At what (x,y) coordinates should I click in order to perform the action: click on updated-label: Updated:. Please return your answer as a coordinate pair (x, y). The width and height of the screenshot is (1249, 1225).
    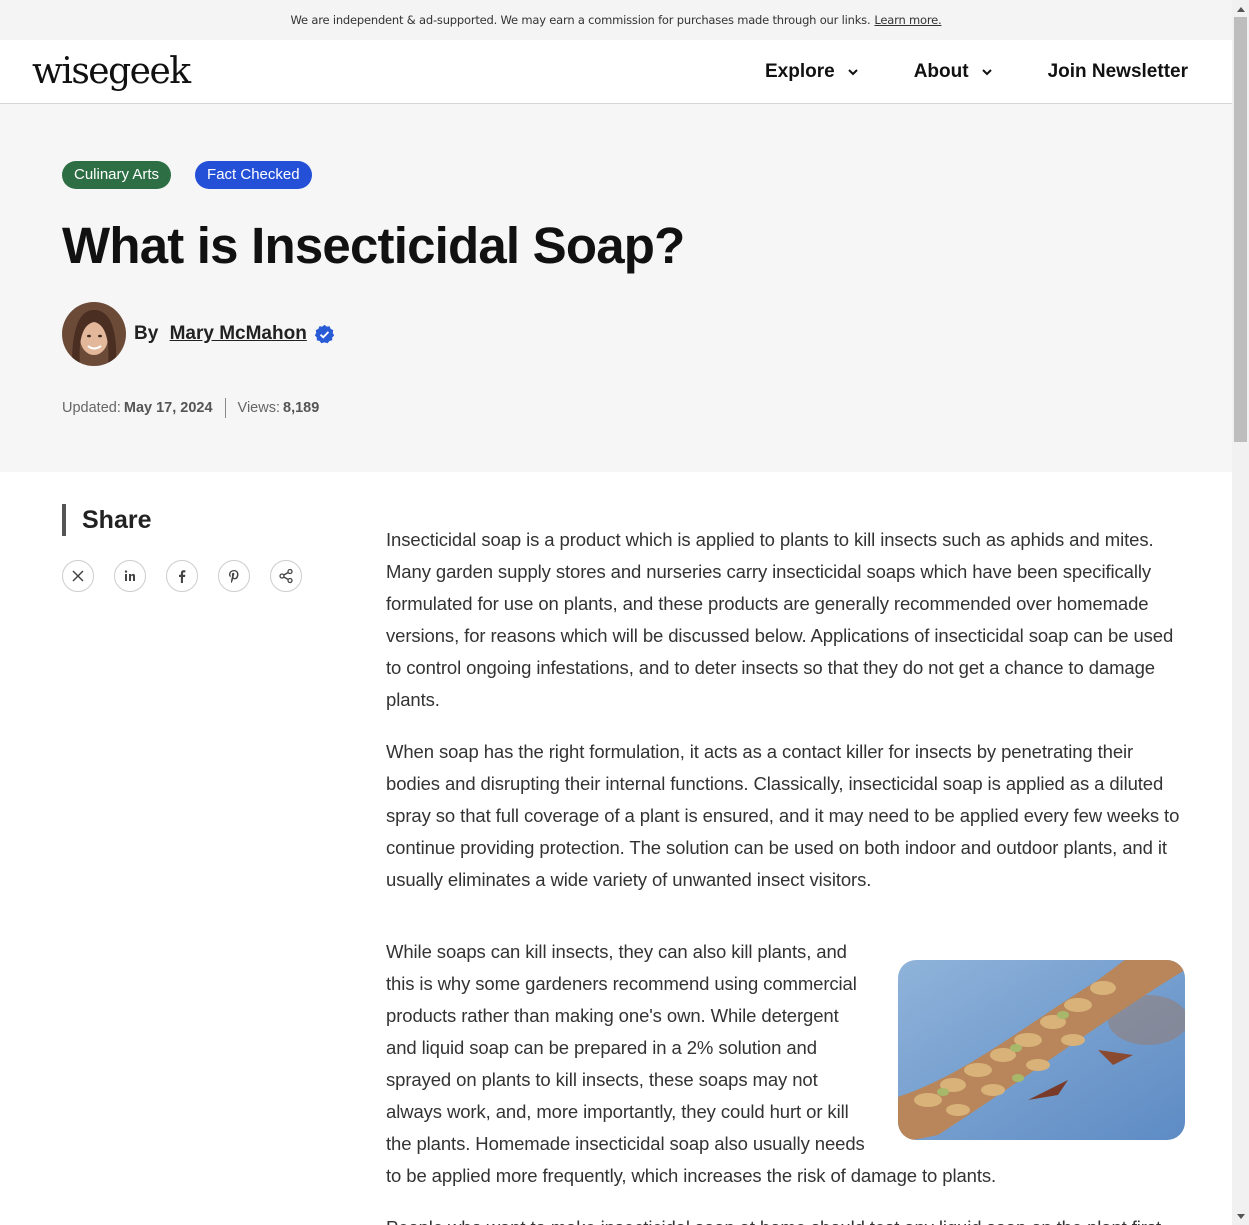
    Looking at the image, I should click on (91, 408).